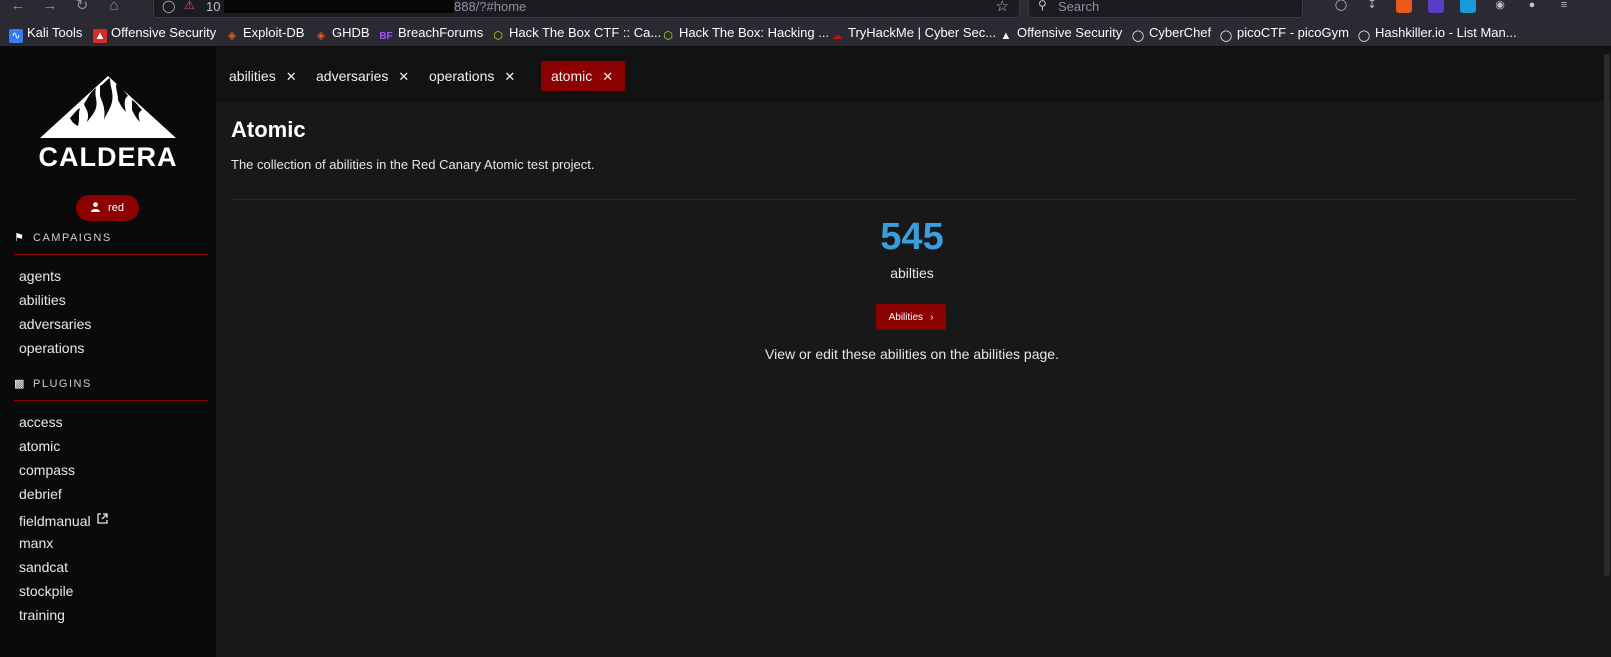 Image resolution: width=1611 pixels, height=657 pixels. I want to click on user-name: red, so click(116, 208).